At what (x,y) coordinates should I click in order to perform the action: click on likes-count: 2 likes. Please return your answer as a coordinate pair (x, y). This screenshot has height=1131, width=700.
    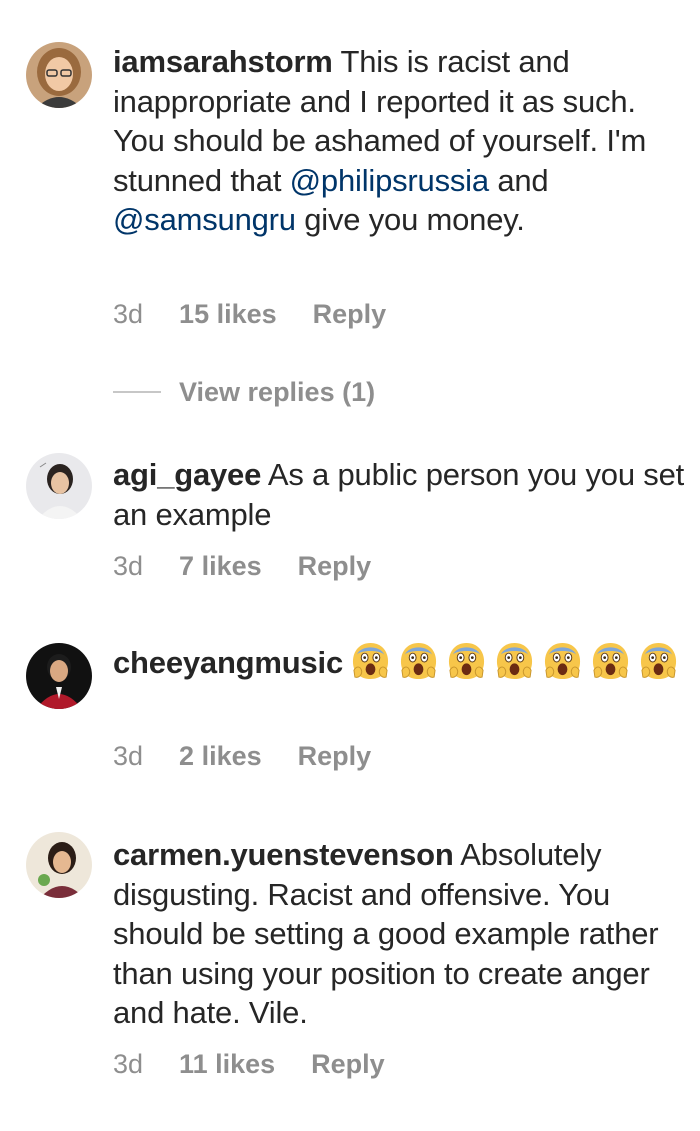
    Looking at the image, I should click on (220, 756).